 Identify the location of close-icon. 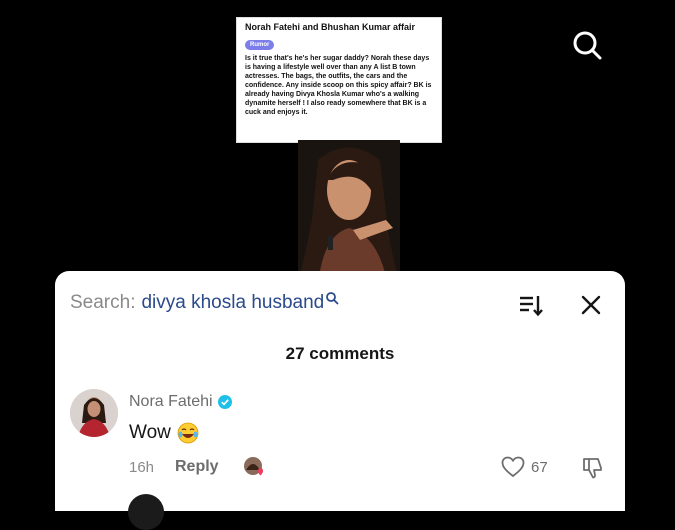
(591, 305).